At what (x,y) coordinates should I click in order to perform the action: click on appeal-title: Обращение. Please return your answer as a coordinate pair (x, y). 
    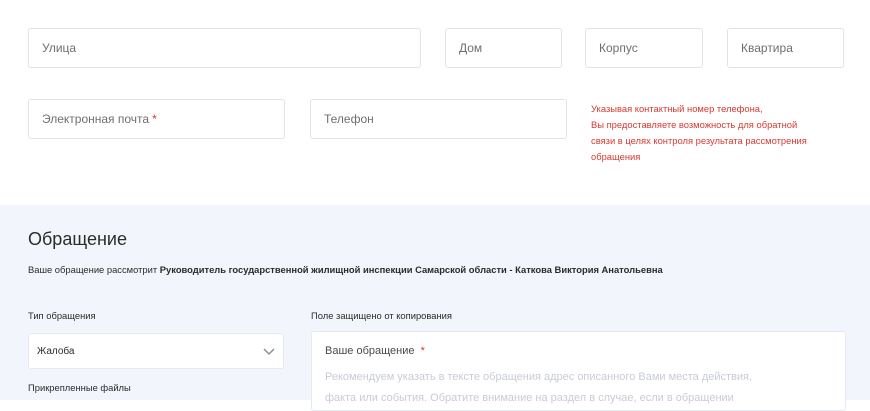
    Looking at the image, I should click on (77, 239).